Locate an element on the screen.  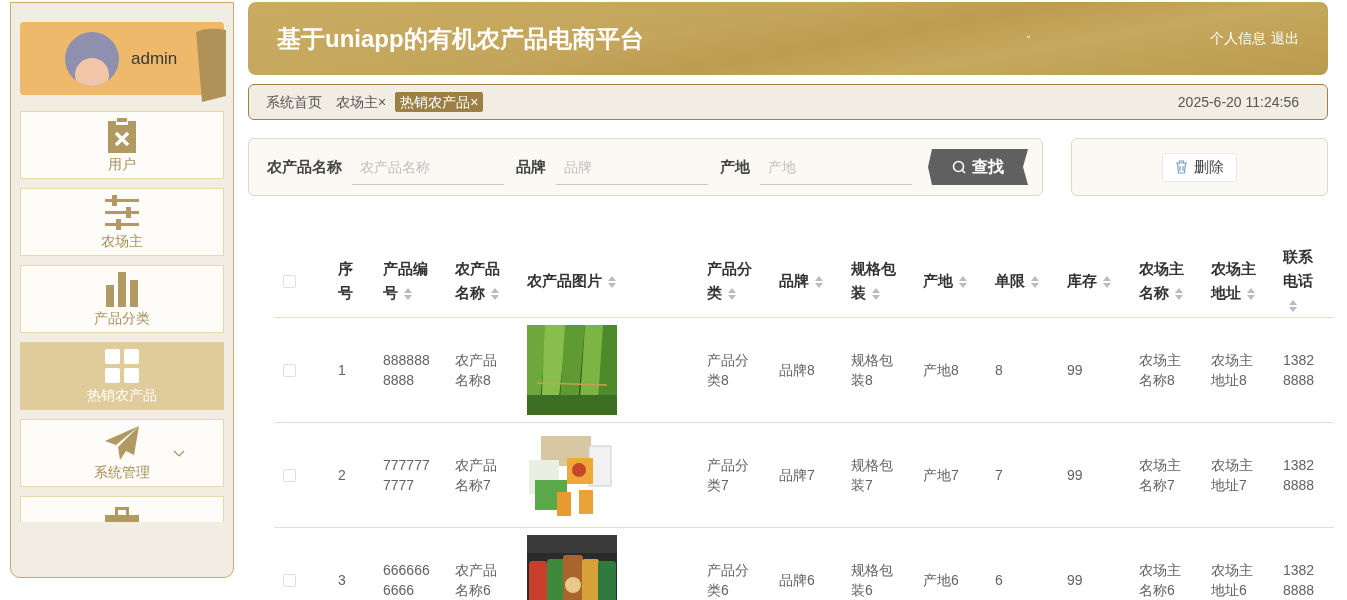
table-cell-text: 1 is located at coordinates (342, 370).